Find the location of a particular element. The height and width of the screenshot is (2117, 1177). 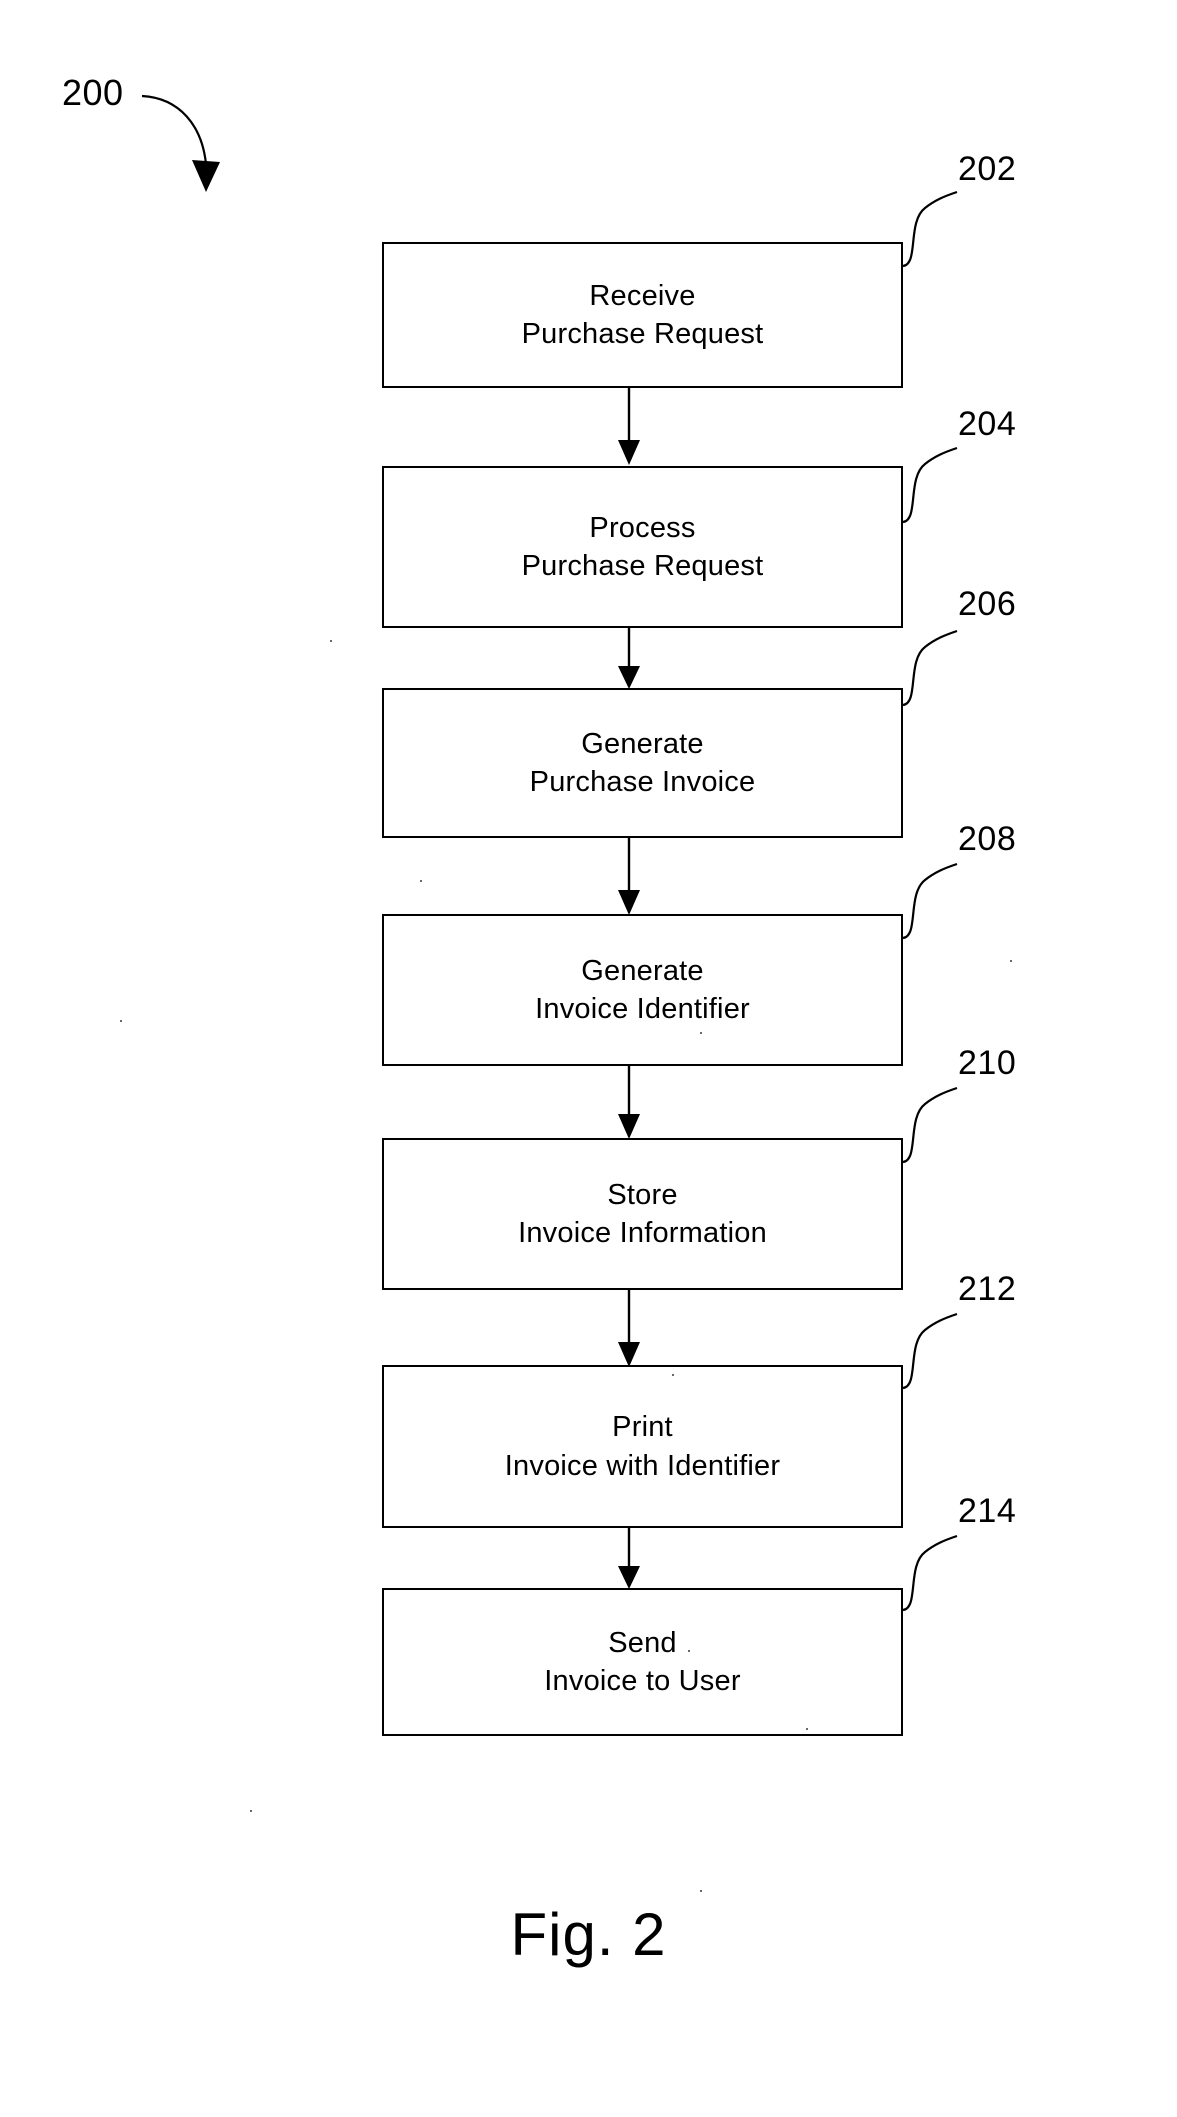

process-box-212-line2: Invoice with Identifier is located at coordinates (642, 1465).